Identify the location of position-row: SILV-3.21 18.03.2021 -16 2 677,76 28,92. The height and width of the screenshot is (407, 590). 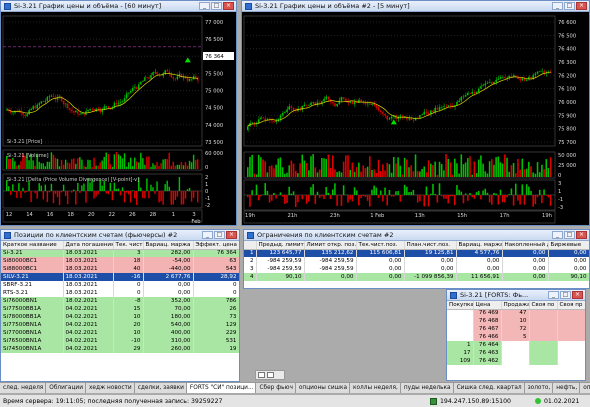
(120, 277).